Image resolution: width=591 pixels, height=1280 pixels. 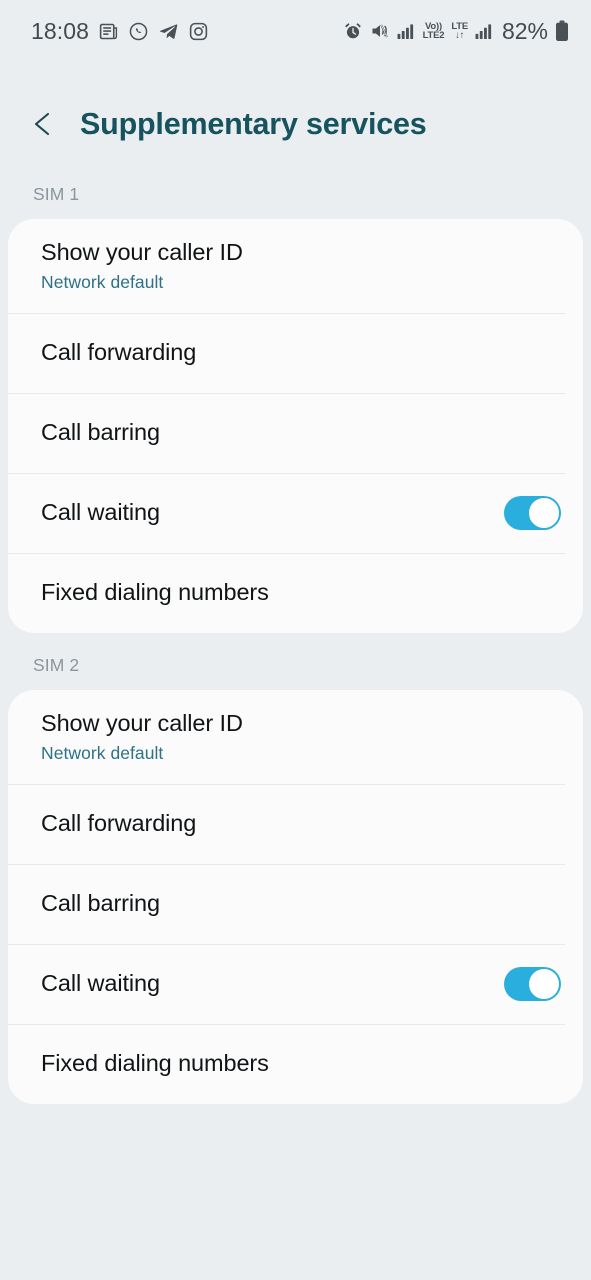 I want to click on battery-percent-label: 82%, so click(x=524, y=30).